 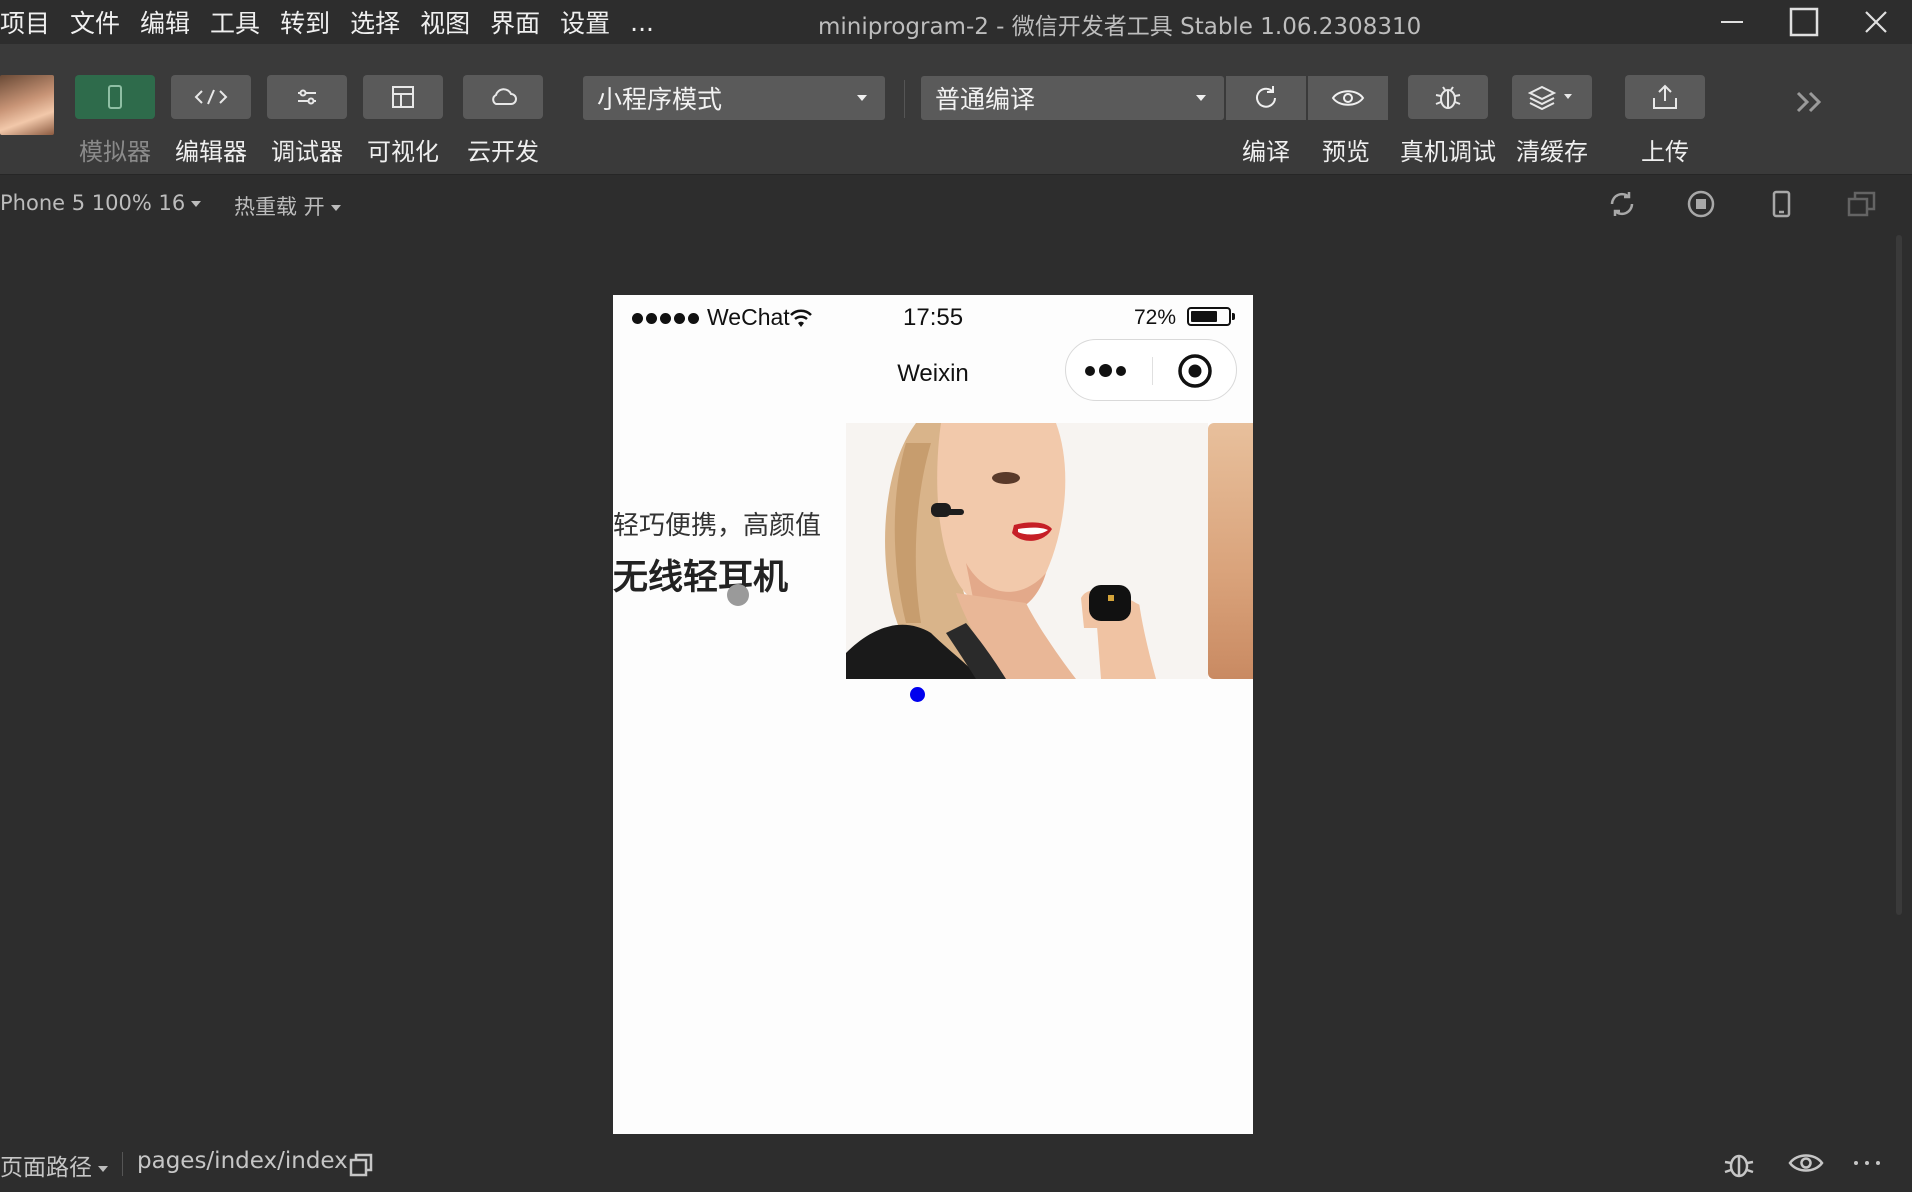 I want to click on hot-reload-select: 热重载 开, so click(x=287, y=206).